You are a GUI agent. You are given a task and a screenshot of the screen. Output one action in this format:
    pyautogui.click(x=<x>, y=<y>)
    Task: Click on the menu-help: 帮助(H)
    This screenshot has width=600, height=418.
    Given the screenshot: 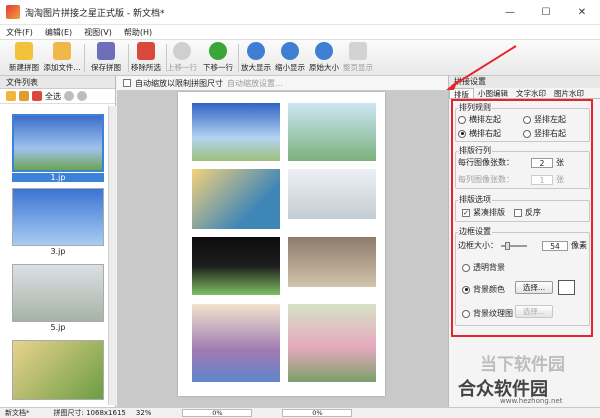 What is the action you would take?
    pyautogui.click(x=138, y=32)
    